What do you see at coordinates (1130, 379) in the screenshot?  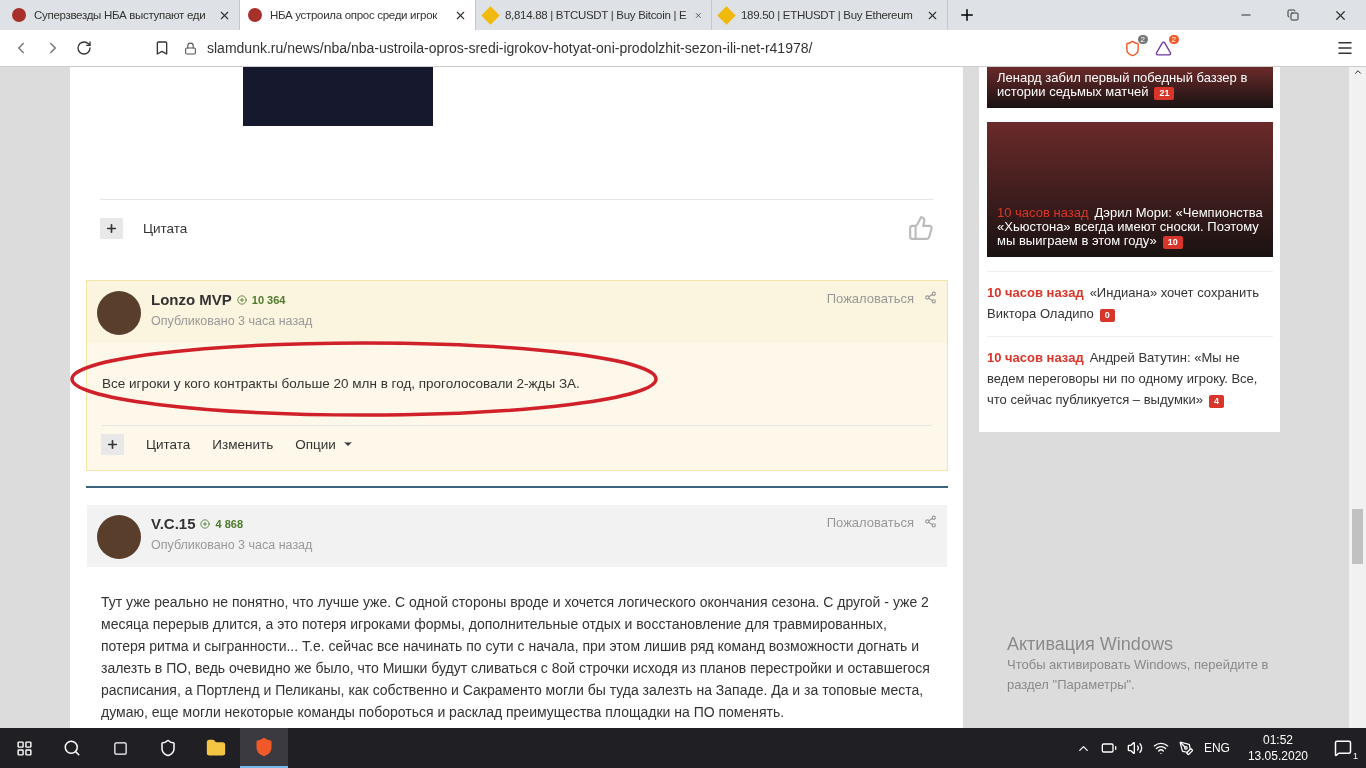 I see `news-headline: 10 часов назад Андрей Ватутин: «Мы не ведем переговоры ни по одному игроку. Все, что сейчас публикуется – выдумки» 4` at bounding box center [1130, 379].